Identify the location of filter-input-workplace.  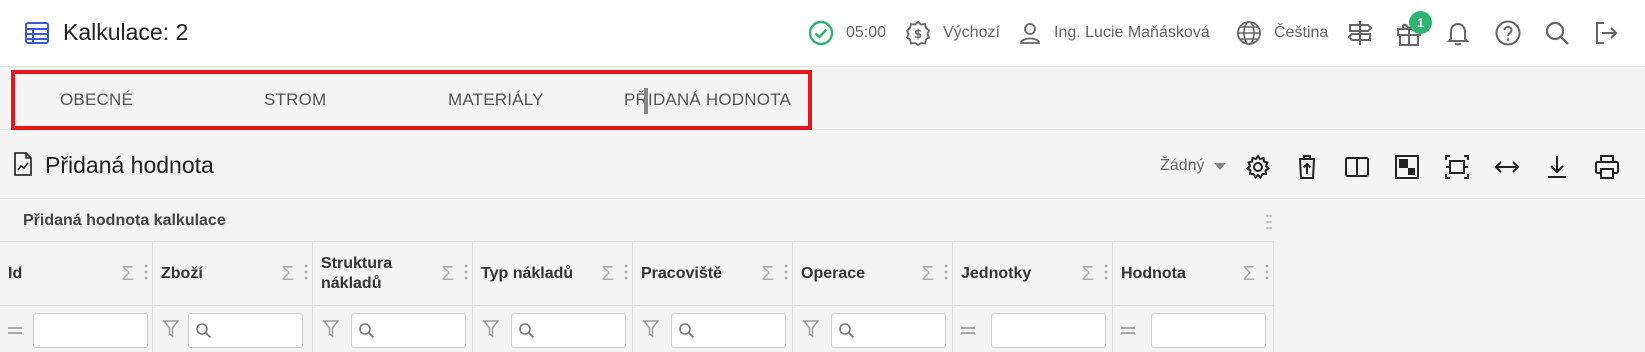
(728, 330).